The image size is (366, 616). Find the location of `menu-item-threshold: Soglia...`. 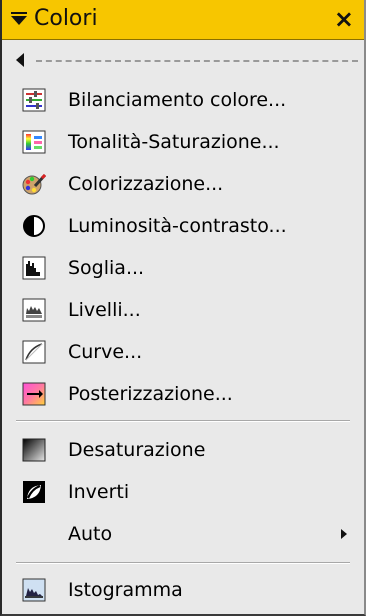

menu-item-threshold: Soglia... is located at coordinates (183, 268).